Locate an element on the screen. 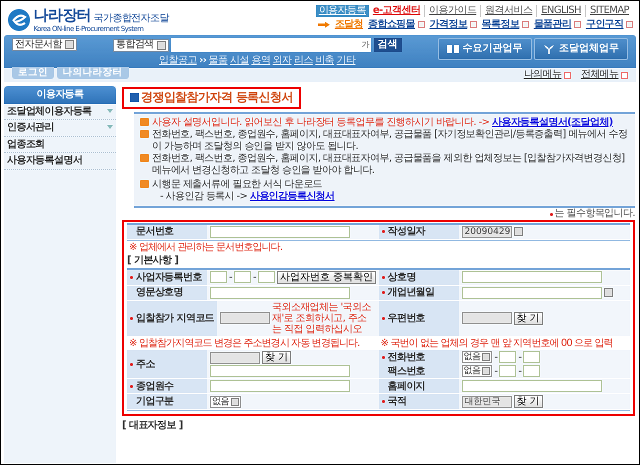 Image resolution: width=640 pixels, height=465 pixels. book-icon is located at coordinates (452, 49).